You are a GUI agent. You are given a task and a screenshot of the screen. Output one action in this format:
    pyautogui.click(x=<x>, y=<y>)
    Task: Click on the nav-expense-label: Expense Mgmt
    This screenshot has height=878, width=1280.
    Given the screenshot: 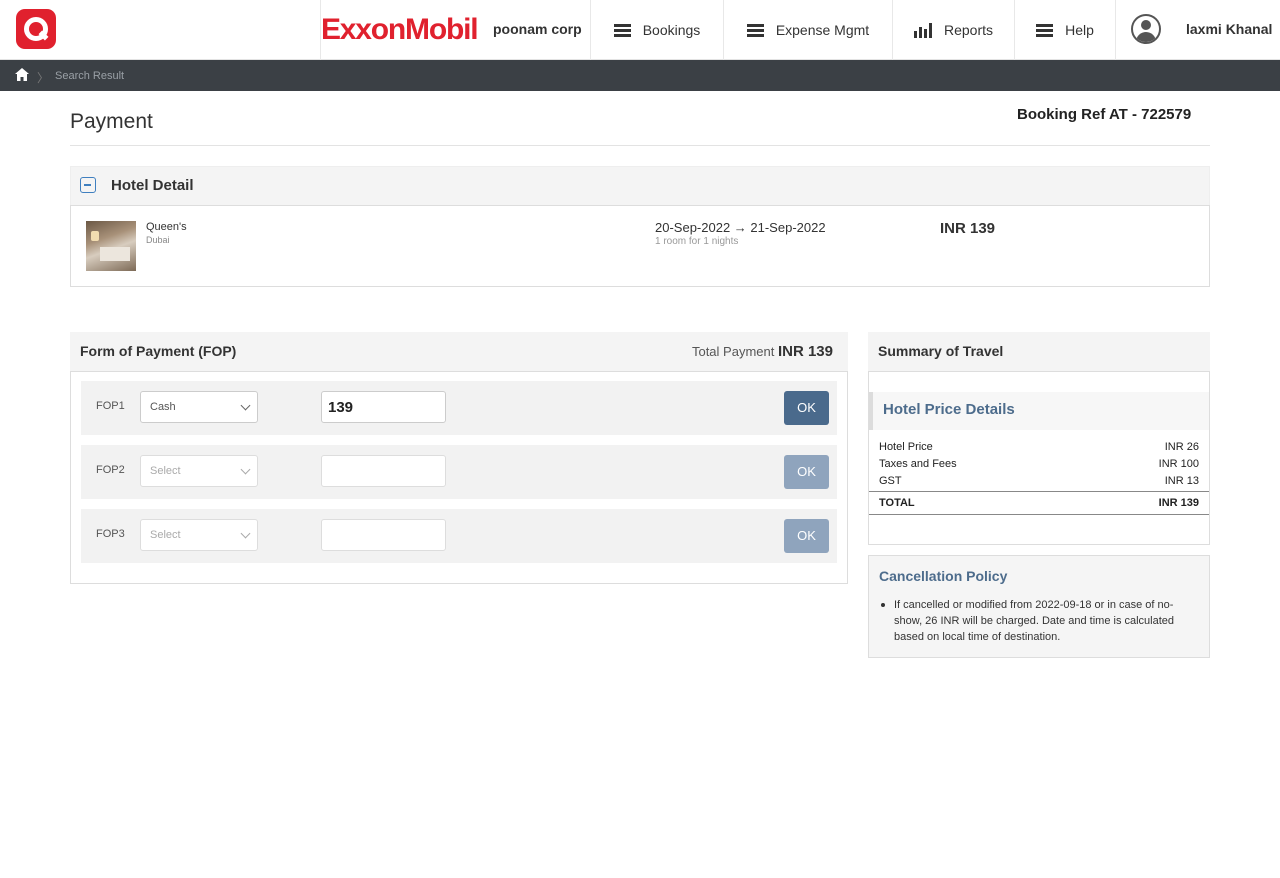 What is the action you would take?
    pyautogui.click(x=822, y=30)
    